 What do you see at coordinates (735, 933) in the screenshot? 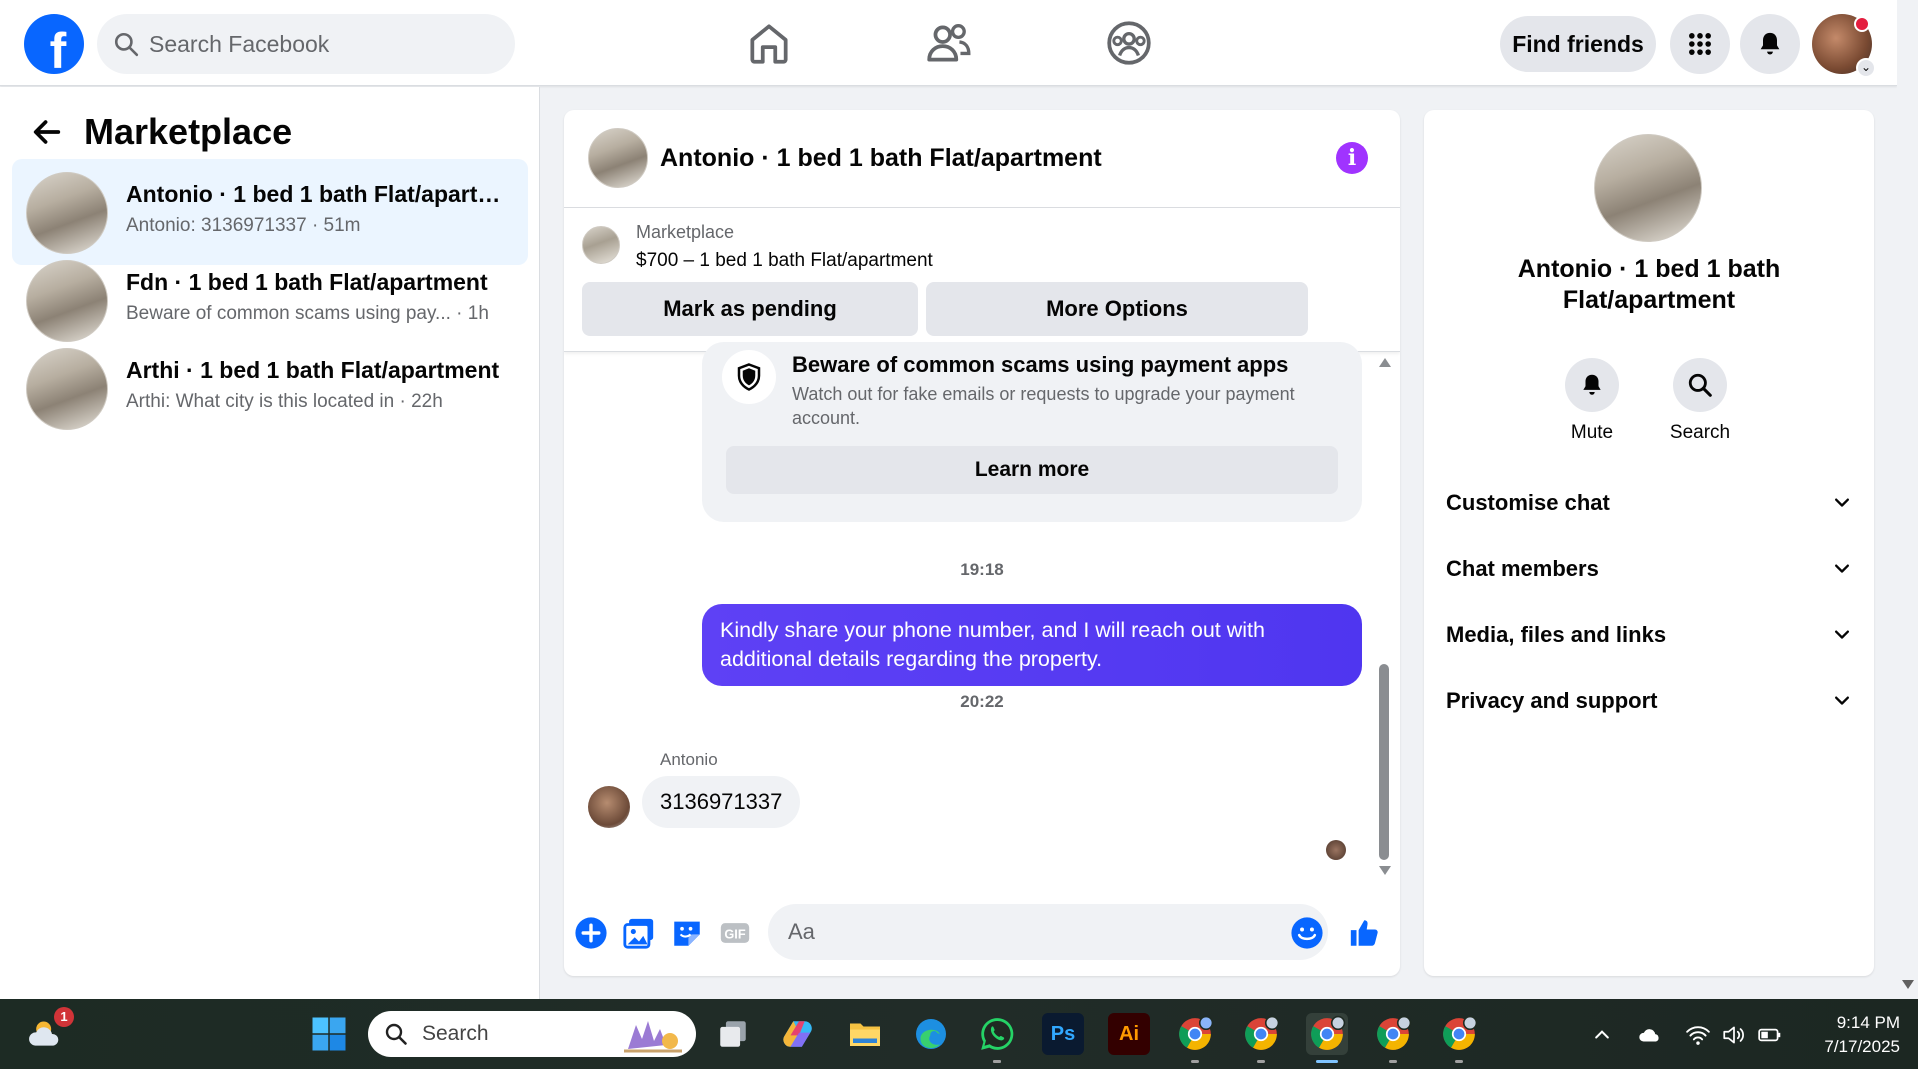
I see `gif-icon: GIF` at bounding box center [735, 933].